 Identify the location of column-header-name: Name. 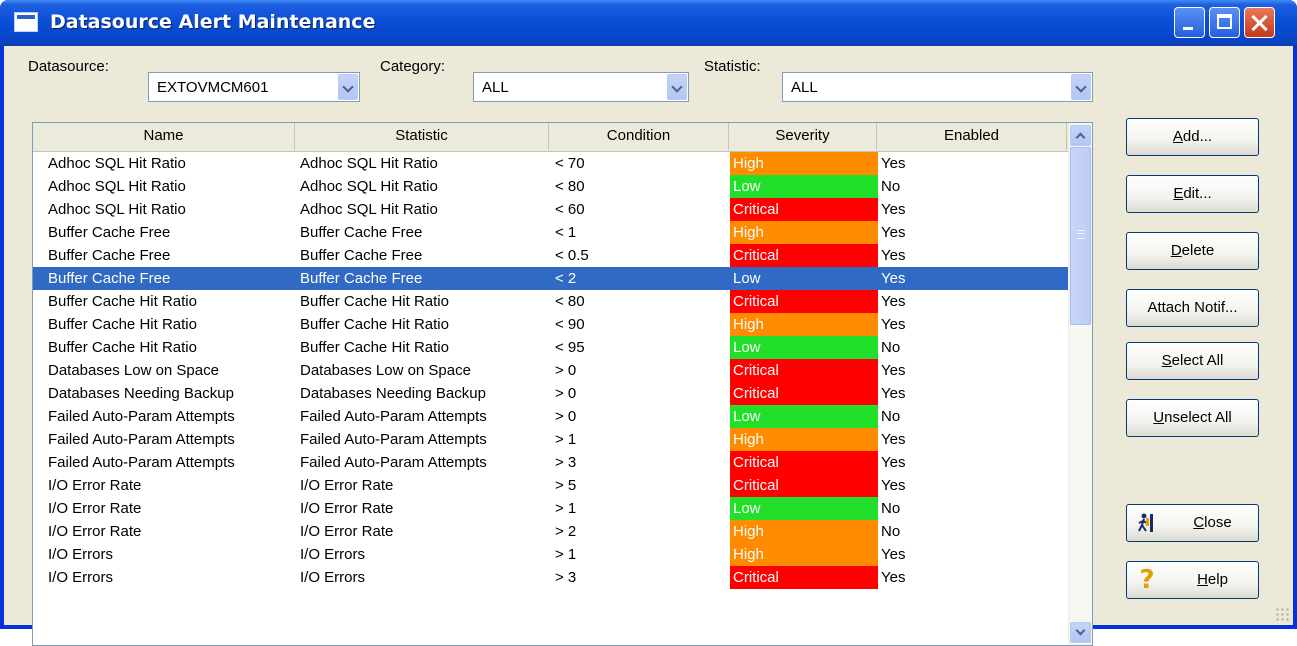
(164, 136).